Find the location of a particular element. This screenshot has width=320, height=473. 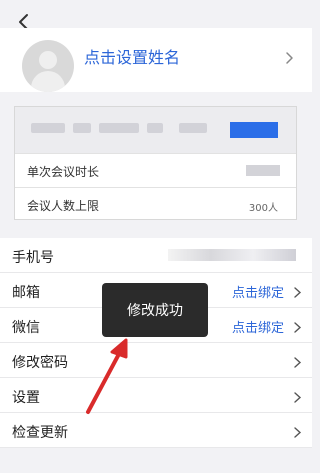

set-name-link: 点击设置姓名 is located at coordinates (132, 56).